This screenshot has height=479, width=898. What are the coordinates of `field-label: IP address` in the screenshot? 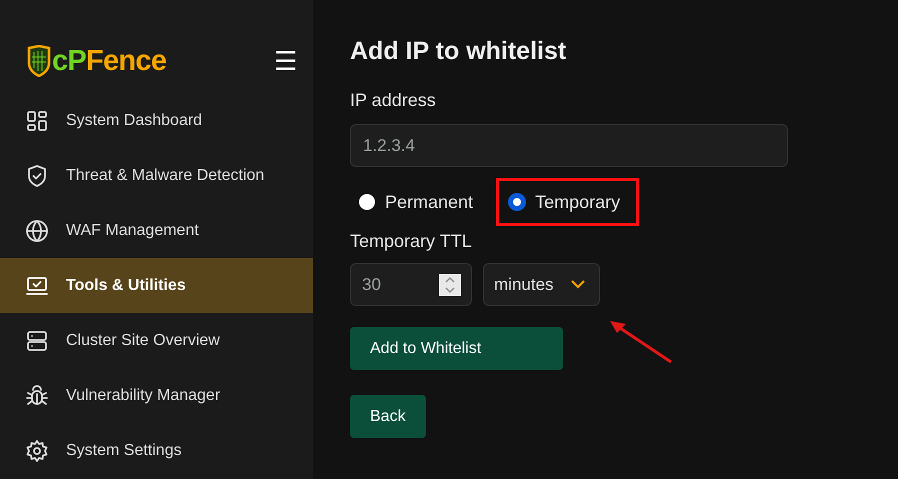 It's located at (393, 100).